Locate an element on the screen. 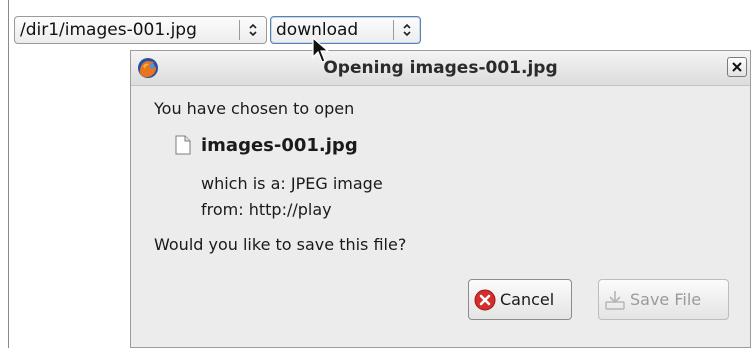  save-icon is located at coordinates (615, 300).